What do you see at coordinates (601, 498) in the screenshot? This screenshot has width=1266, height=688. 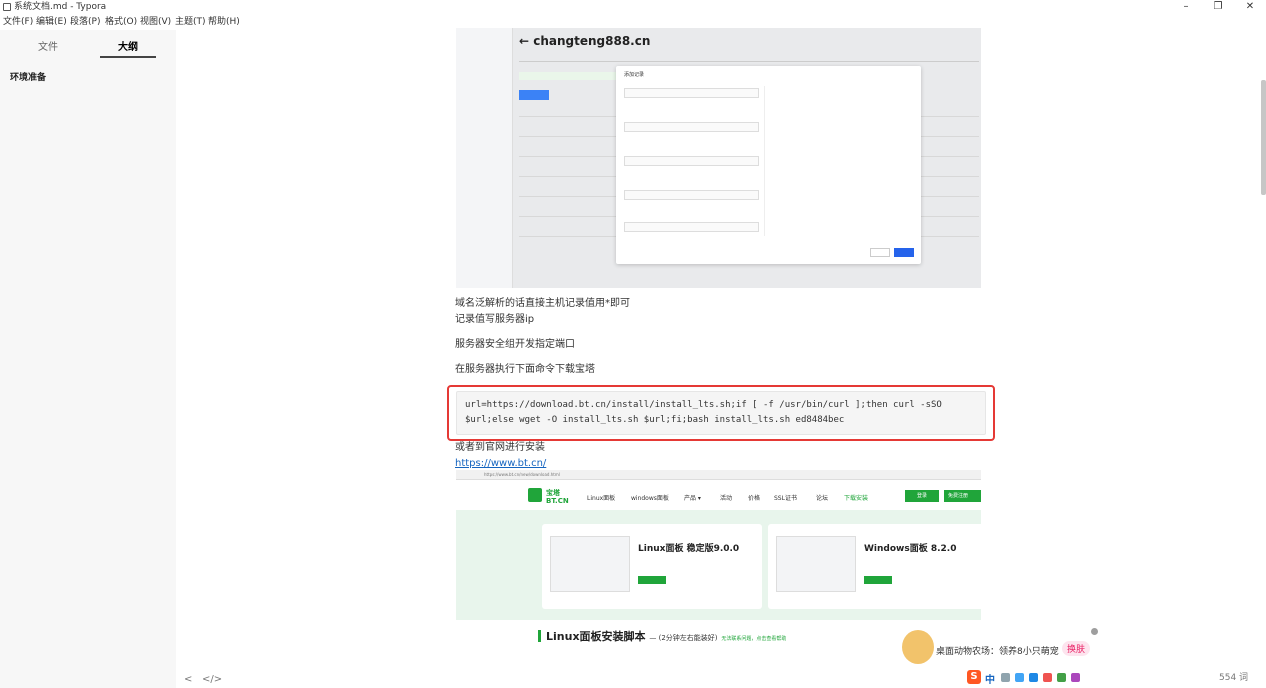 I see `nav-linux: Linux面板` at bounding box center [601, 498].